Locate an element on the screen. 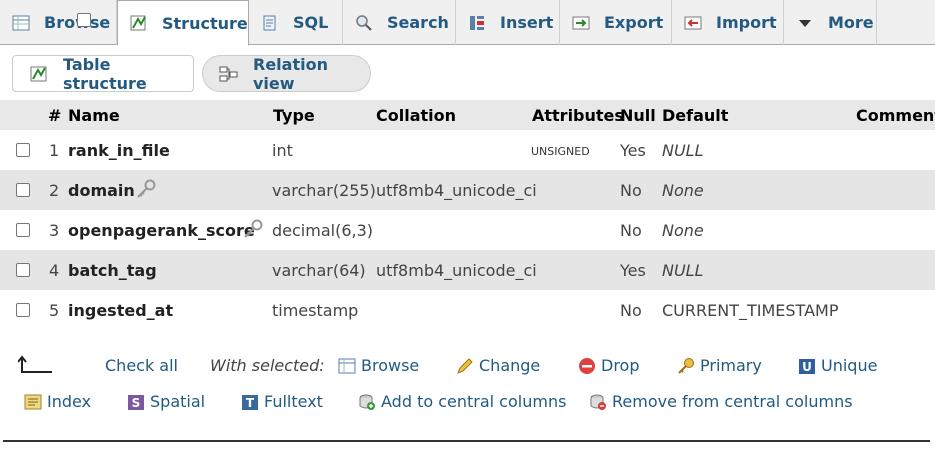  bulk-unique-label: Unique is located at coordinates (849, 365).